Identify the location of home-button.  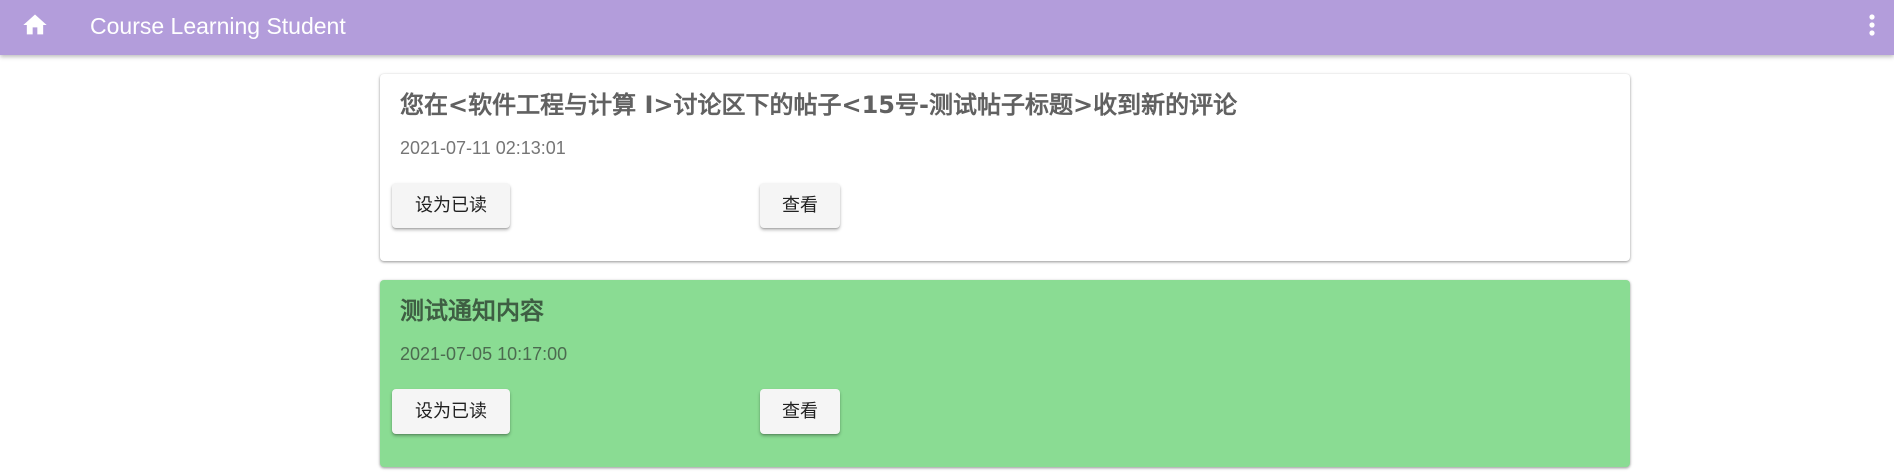
(35, 27).